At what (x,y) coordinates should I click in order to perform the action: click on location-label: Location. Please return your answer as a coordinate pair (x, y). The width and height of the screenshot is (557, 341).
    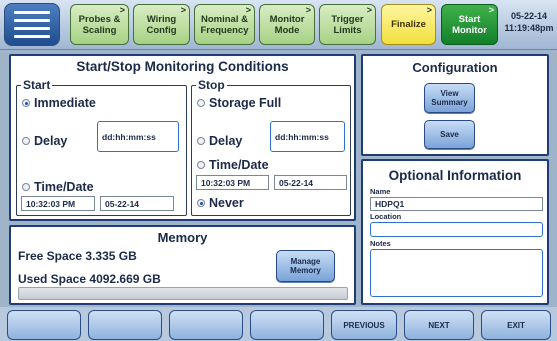
    Looking at the image, I should click on (386, 216).